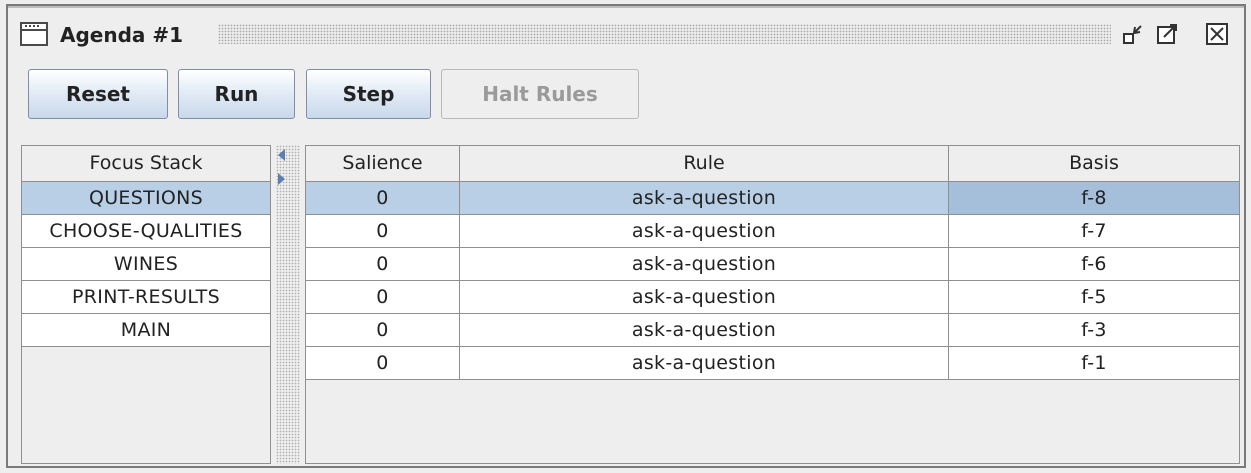 The height and width of the screenshot is (473, 1251). I want to click on basis-cell: f-8, so click(1094, 198).